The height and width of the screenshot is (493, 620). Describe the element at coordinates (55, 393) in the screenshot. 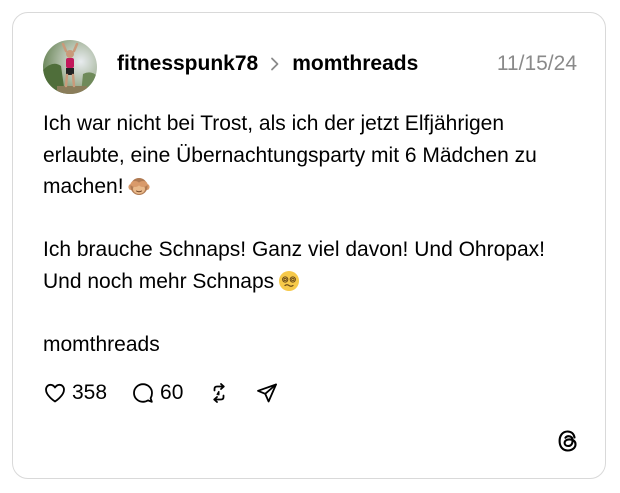

I see `heart-icon` at that location.